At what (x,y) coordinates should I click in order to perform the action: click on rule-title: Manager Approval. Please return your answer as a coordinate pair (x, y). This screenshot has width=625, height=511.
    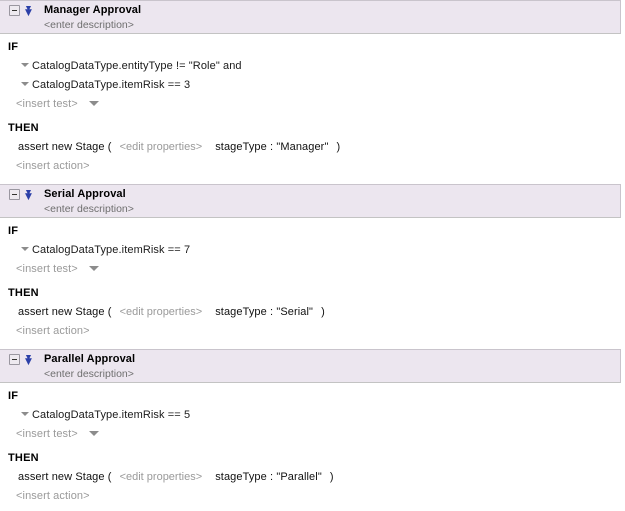
    Looking at the image, I should click on (93, 10).